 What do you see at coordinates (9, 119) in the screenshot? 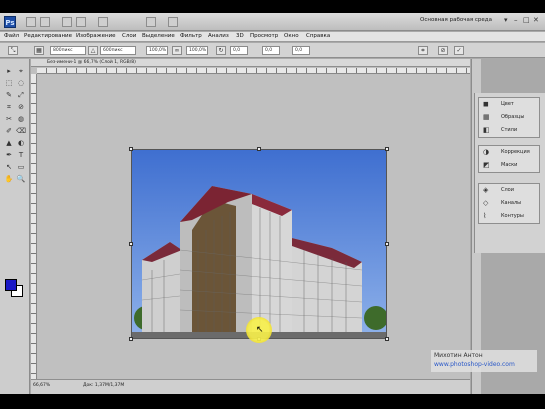
I see `healing-tool-icon: ✂` at bounding box center [9, 119].